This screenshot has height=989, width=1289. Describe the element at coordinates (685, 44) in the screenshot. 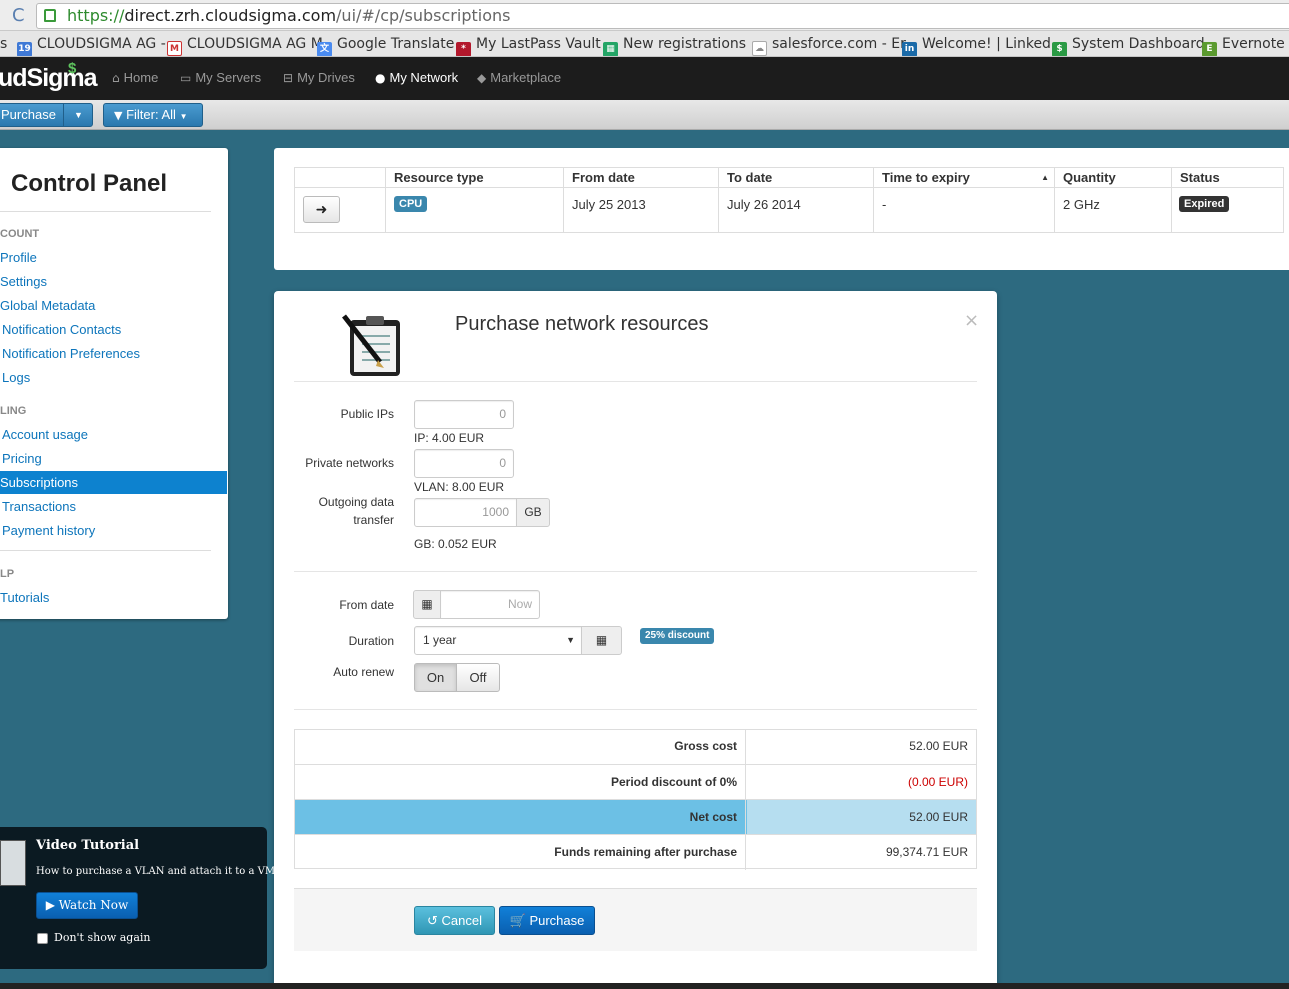

I see `bookmark-label: New registrations` at that location.